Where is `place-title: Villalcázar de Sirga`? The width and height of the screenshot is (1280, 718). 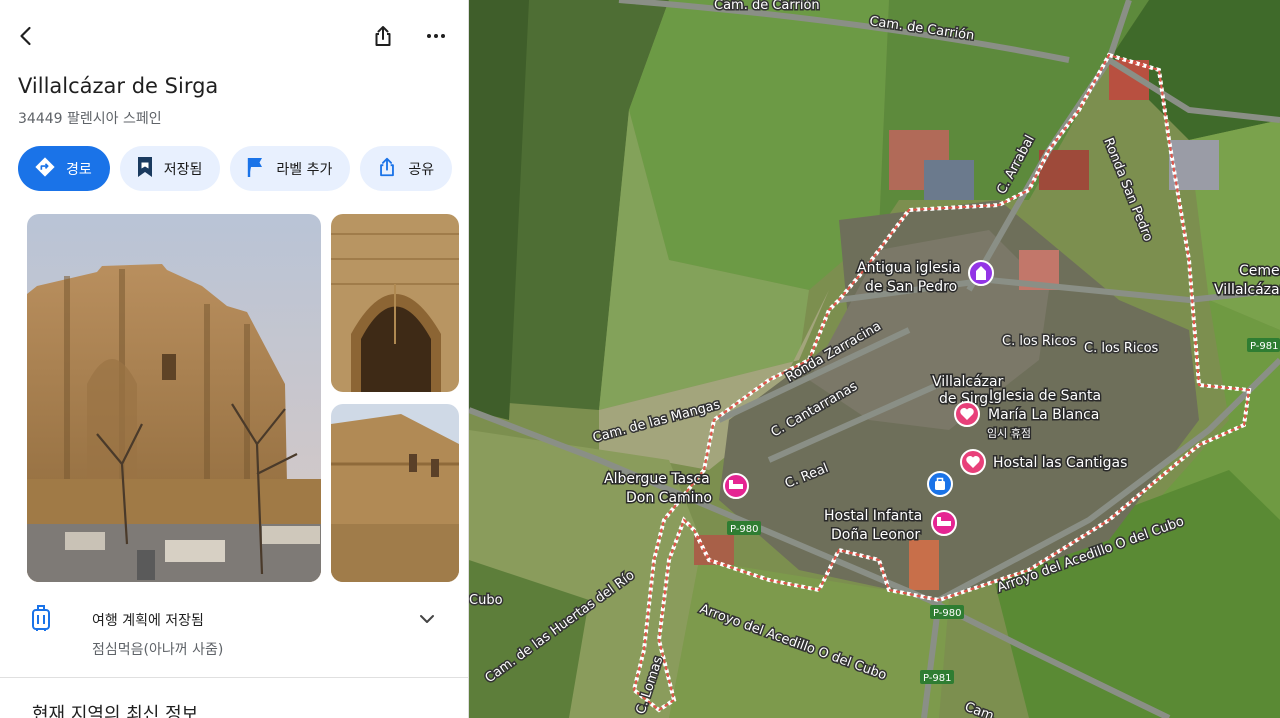
place-title: Villalcázar de Sirga is located at coordinates (118, 86).